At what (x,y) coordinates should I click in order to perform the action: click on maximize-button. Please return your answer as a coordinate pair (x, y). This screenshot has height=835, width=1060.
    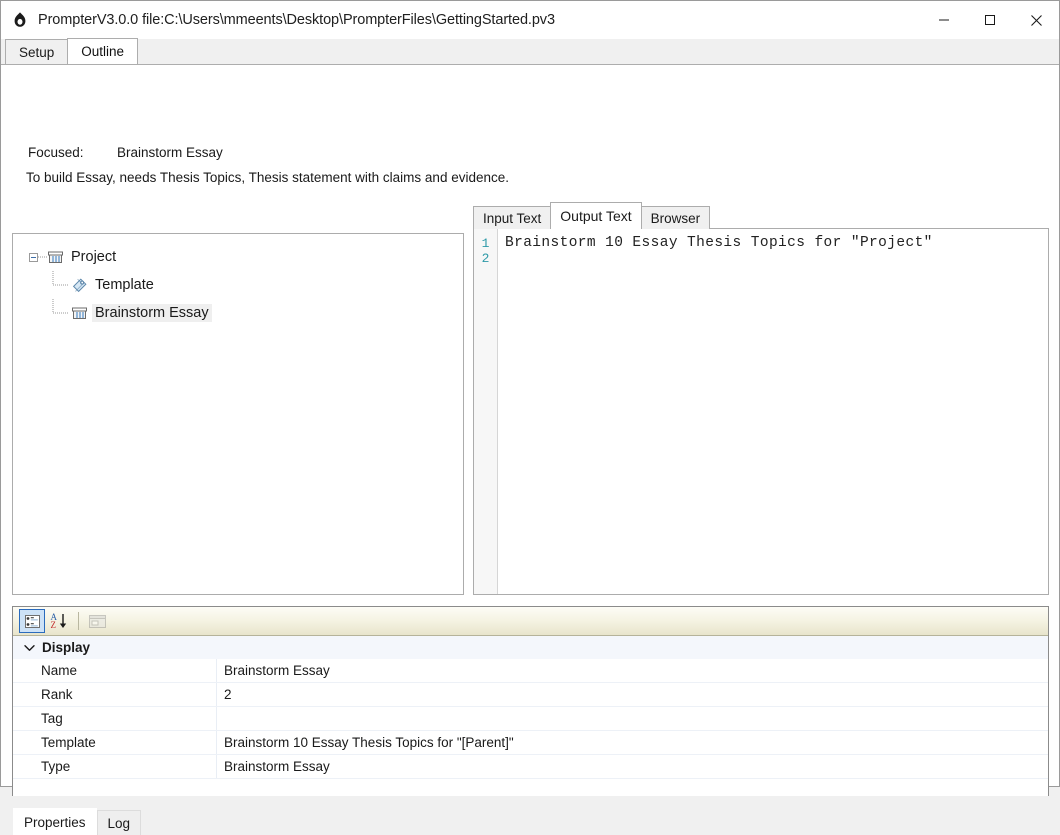
    Looking at the image, I should click on (990, 20).